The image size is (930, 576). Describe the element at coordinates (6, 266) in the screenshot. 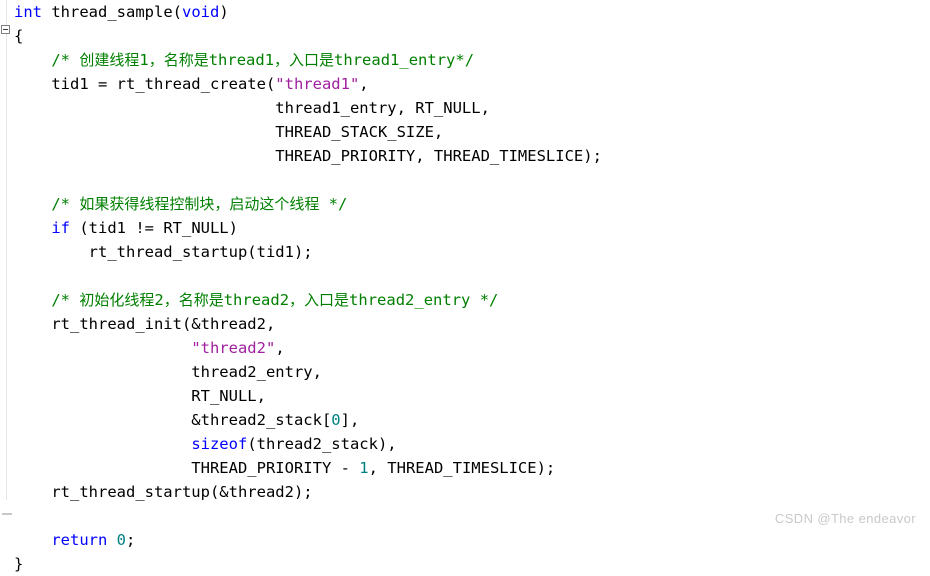

I see `code-fold-guide-line` at that location.